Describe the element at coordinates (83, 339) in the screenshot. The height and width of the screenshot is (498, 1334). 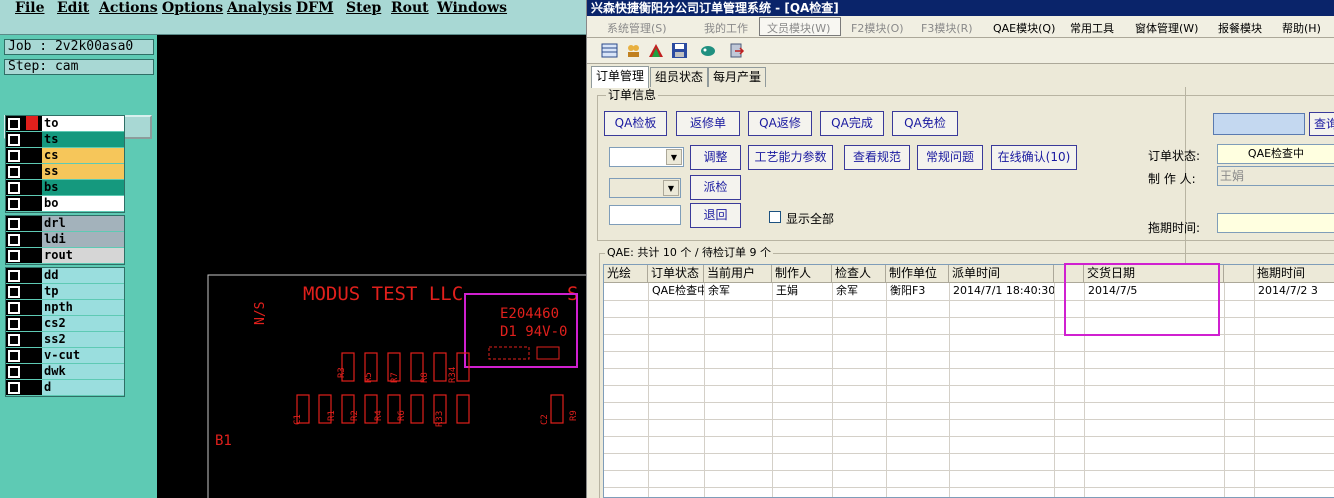
I see `layer-name: ss2` at that location.